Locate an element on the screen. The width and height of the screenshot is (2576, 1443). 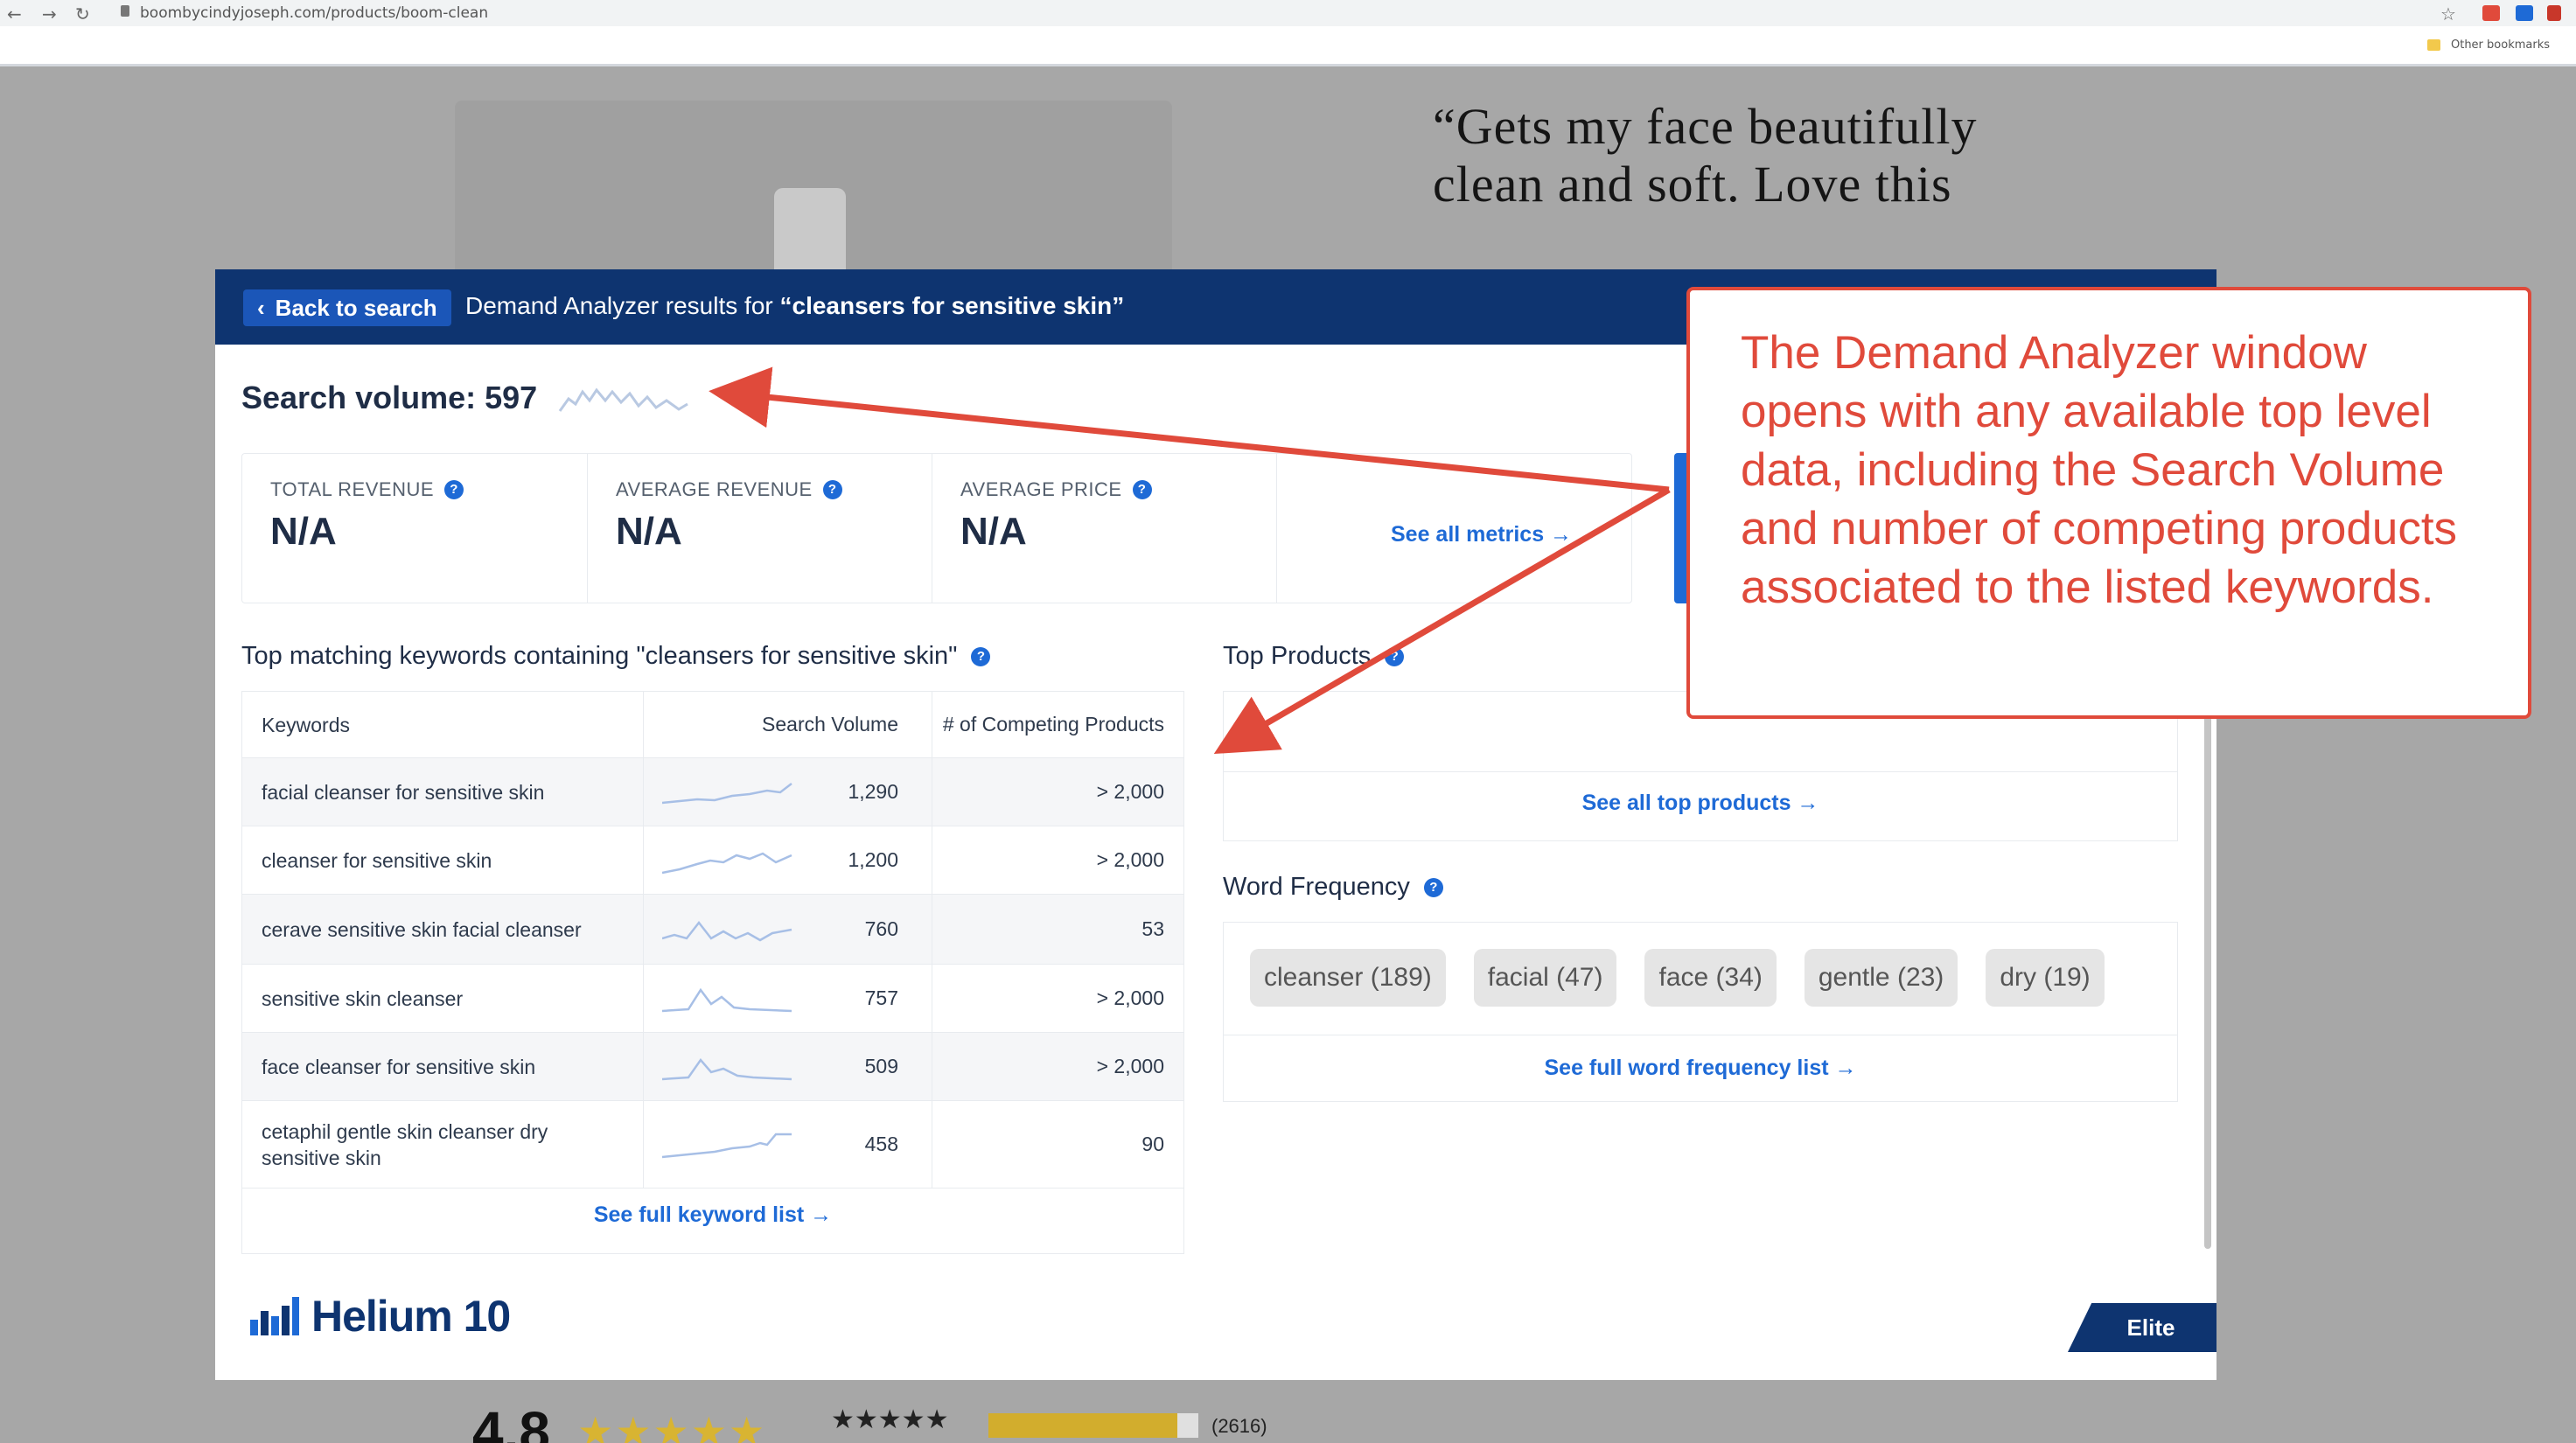
arrow-to-search-volume is located at coordinates (1189, 429).